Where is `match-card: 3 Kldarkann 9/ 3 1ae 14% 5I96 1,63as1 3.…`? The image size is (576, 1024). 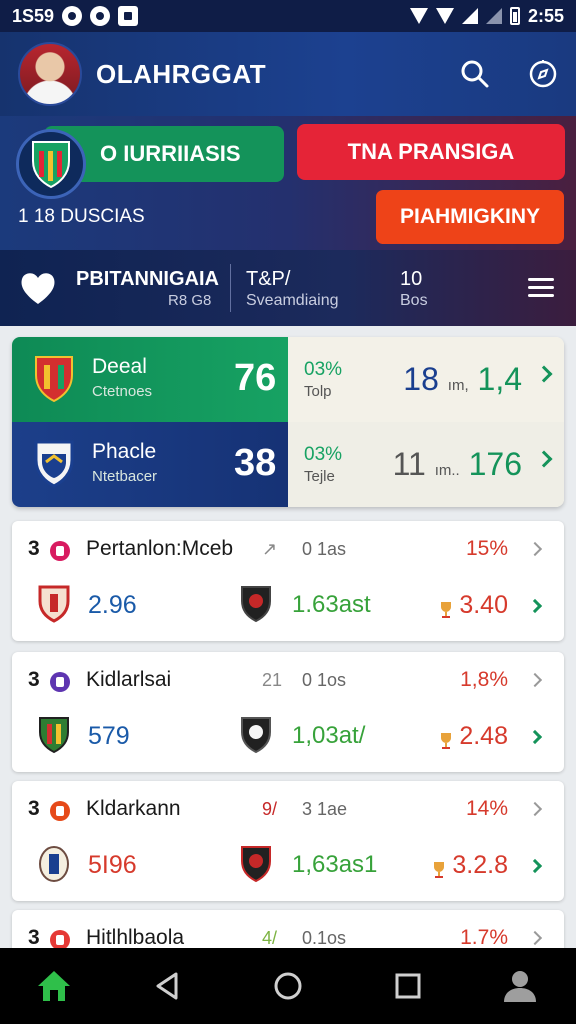
match-card: 3 Kldarkann 9/ 3 1ae 14% 5I96 1,63as1 3.… is located at coordinates (288, 841).